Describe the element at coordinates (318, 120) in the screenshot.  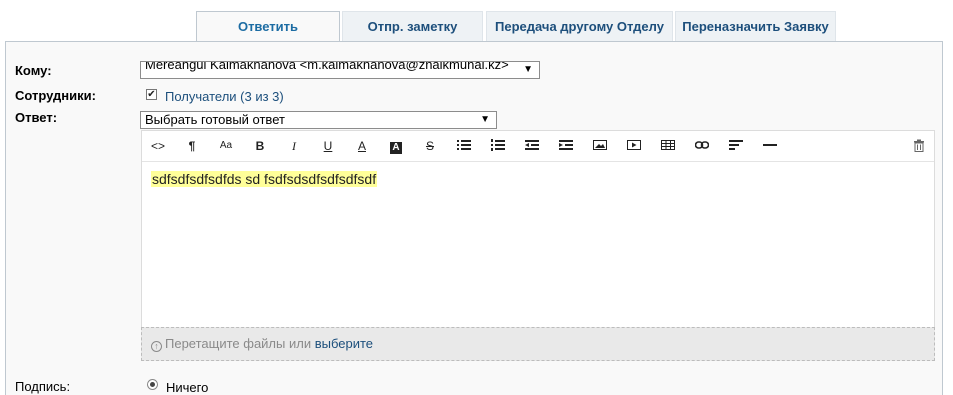
I see `canned-response-select: Выбрать готовый ответ ▼` at that location.